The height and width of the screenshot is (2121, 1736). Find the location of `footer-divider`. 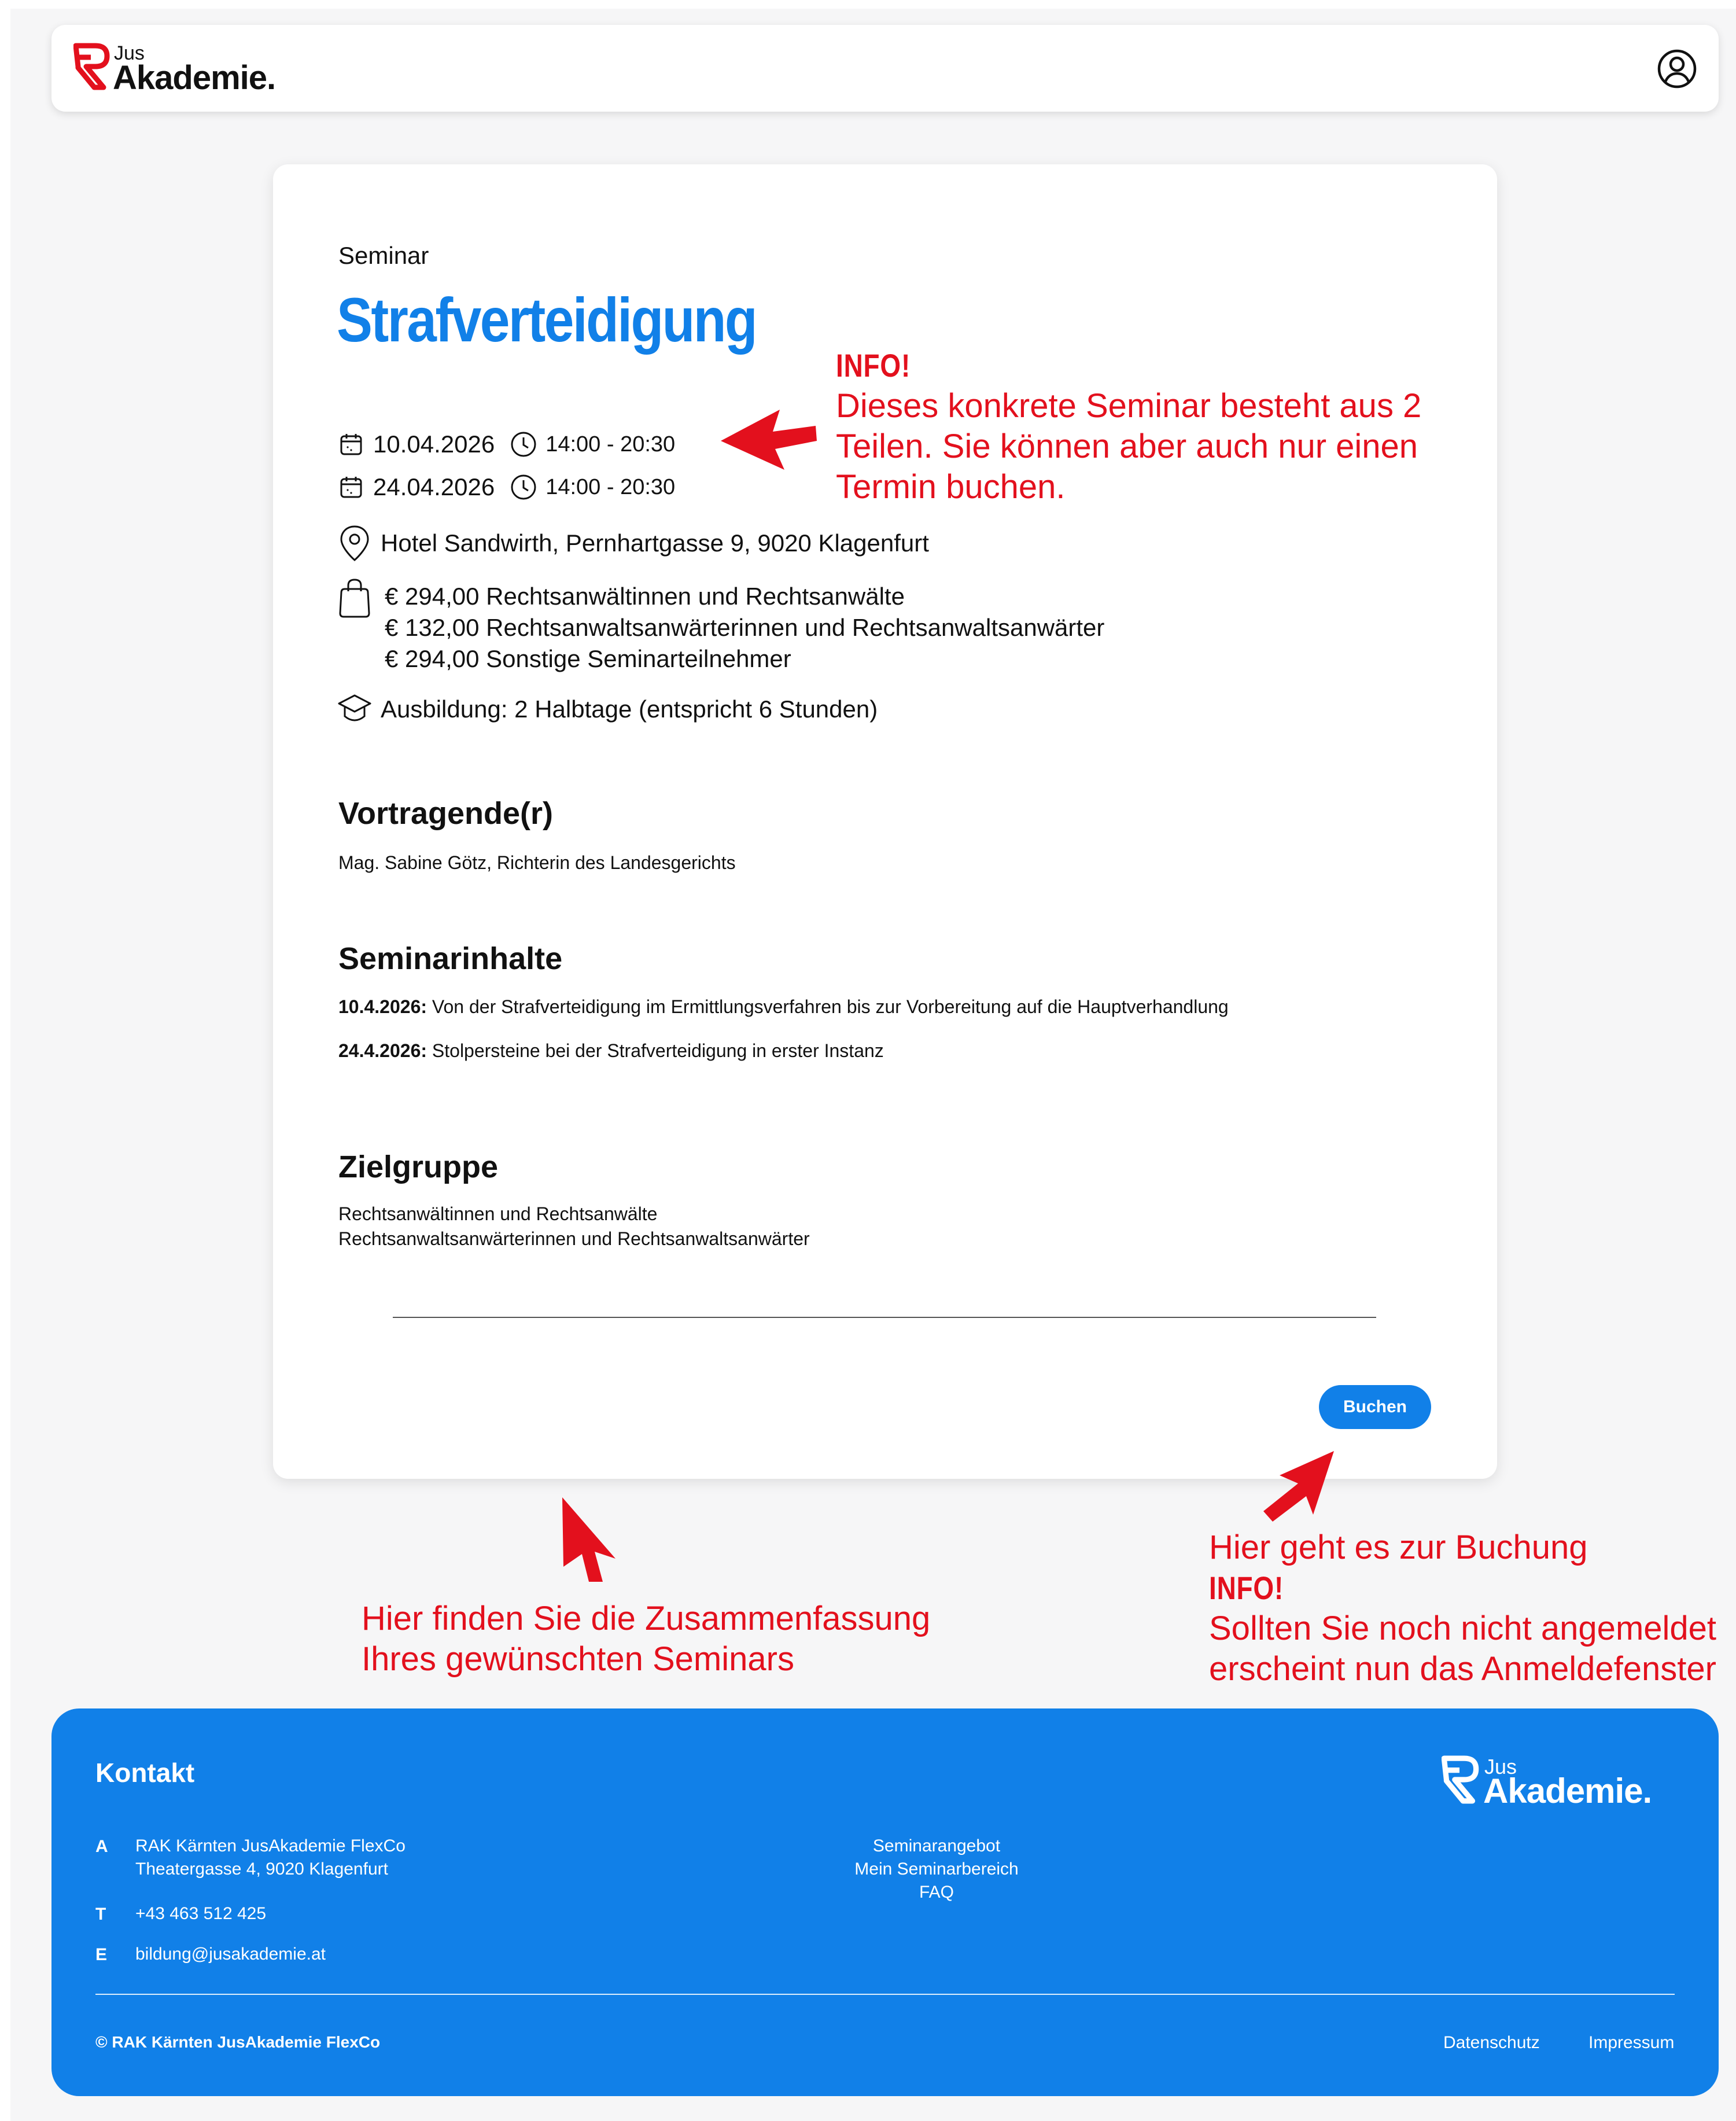

footer-divider is located at coordinates (885, 1994).